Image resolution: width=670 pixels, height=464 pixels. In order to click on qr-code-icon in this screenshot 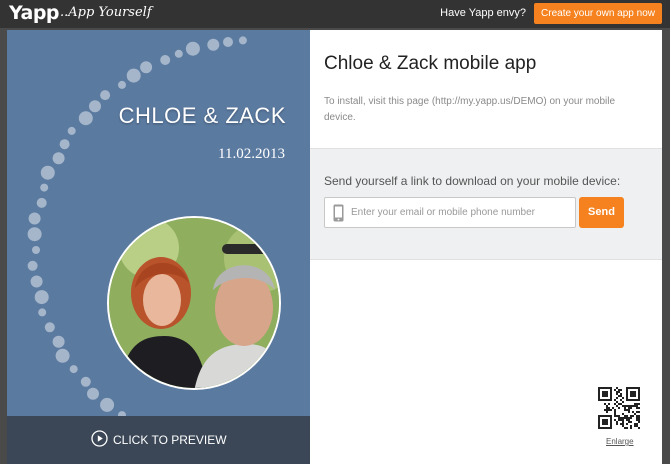, I will do `click(619, 408)`.